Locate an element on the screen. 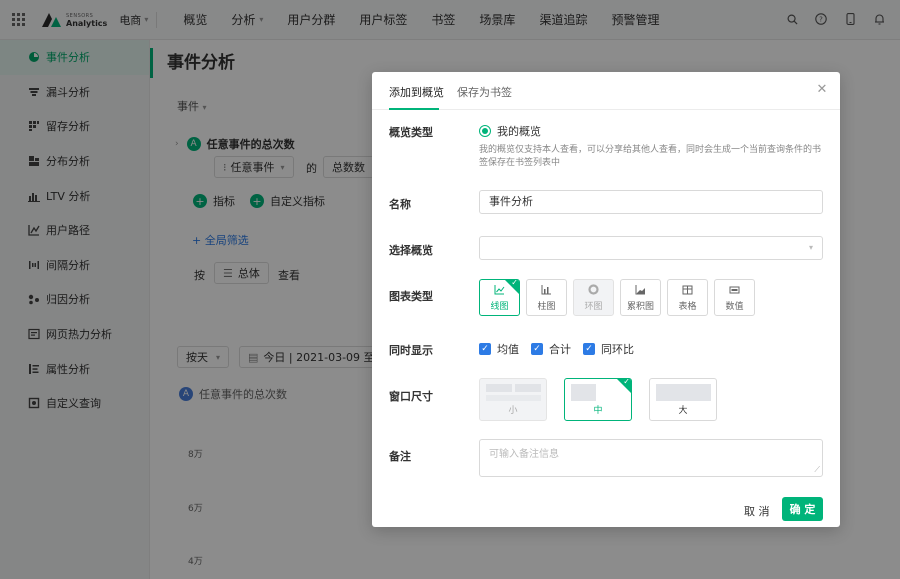 The image size is (900, 579). show-option-label: 均值 is located at coordinates (508, 349).